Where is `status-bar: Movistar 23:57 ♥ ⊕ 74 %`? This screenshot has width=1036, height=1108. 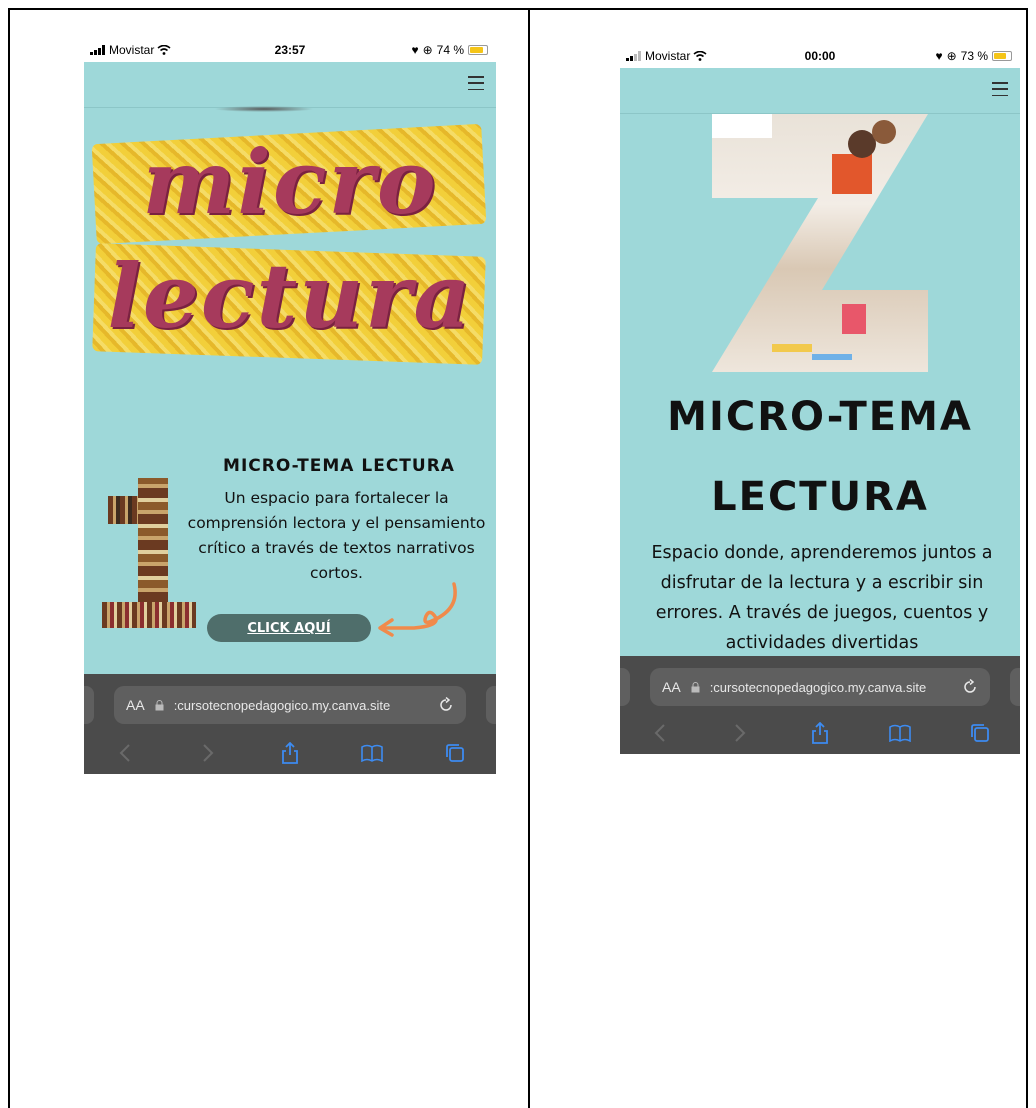
status-bar: Movistar 23:57 ♥ ⊕ 74 % is located at coordinates (290, 50).